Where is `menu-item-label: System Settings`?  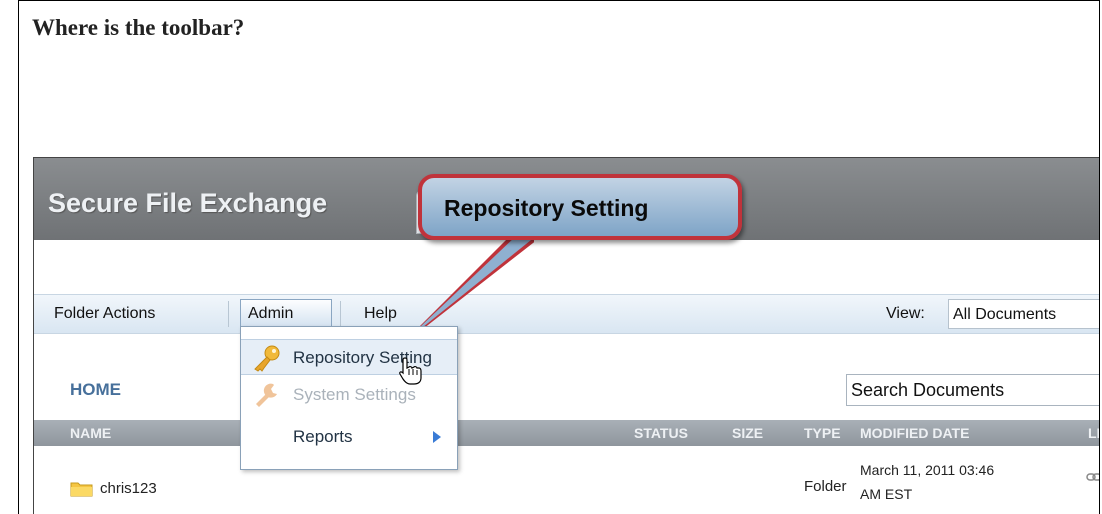
menu-item-label: System Settings is located at coordinates (354, 394).